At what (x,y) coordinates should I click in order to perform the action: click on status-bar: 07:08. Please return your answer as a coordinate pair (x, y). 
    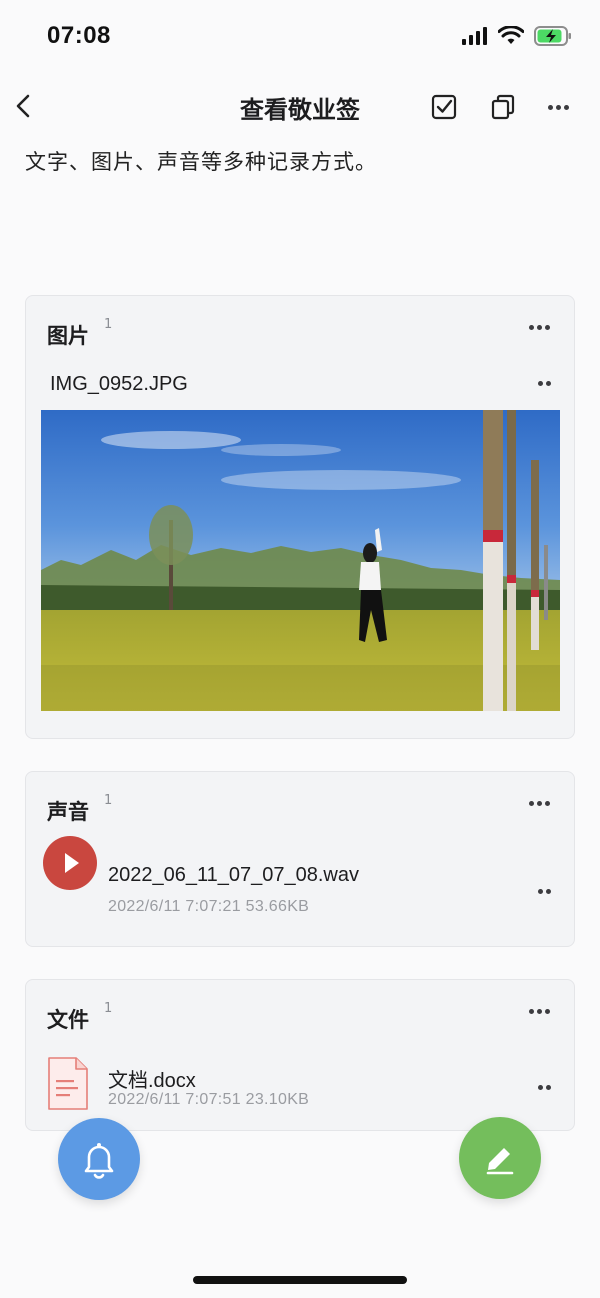
    Looking at the image, I should click on (300, 38).